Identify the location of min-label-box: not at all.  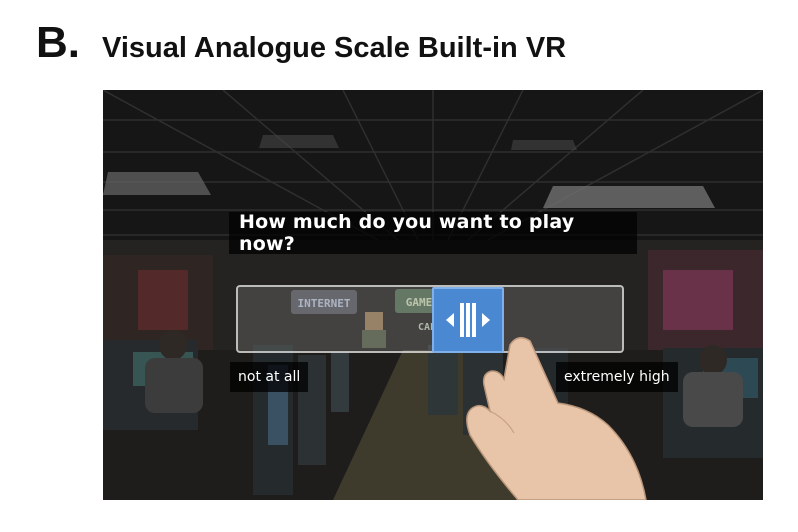
(269, 377).